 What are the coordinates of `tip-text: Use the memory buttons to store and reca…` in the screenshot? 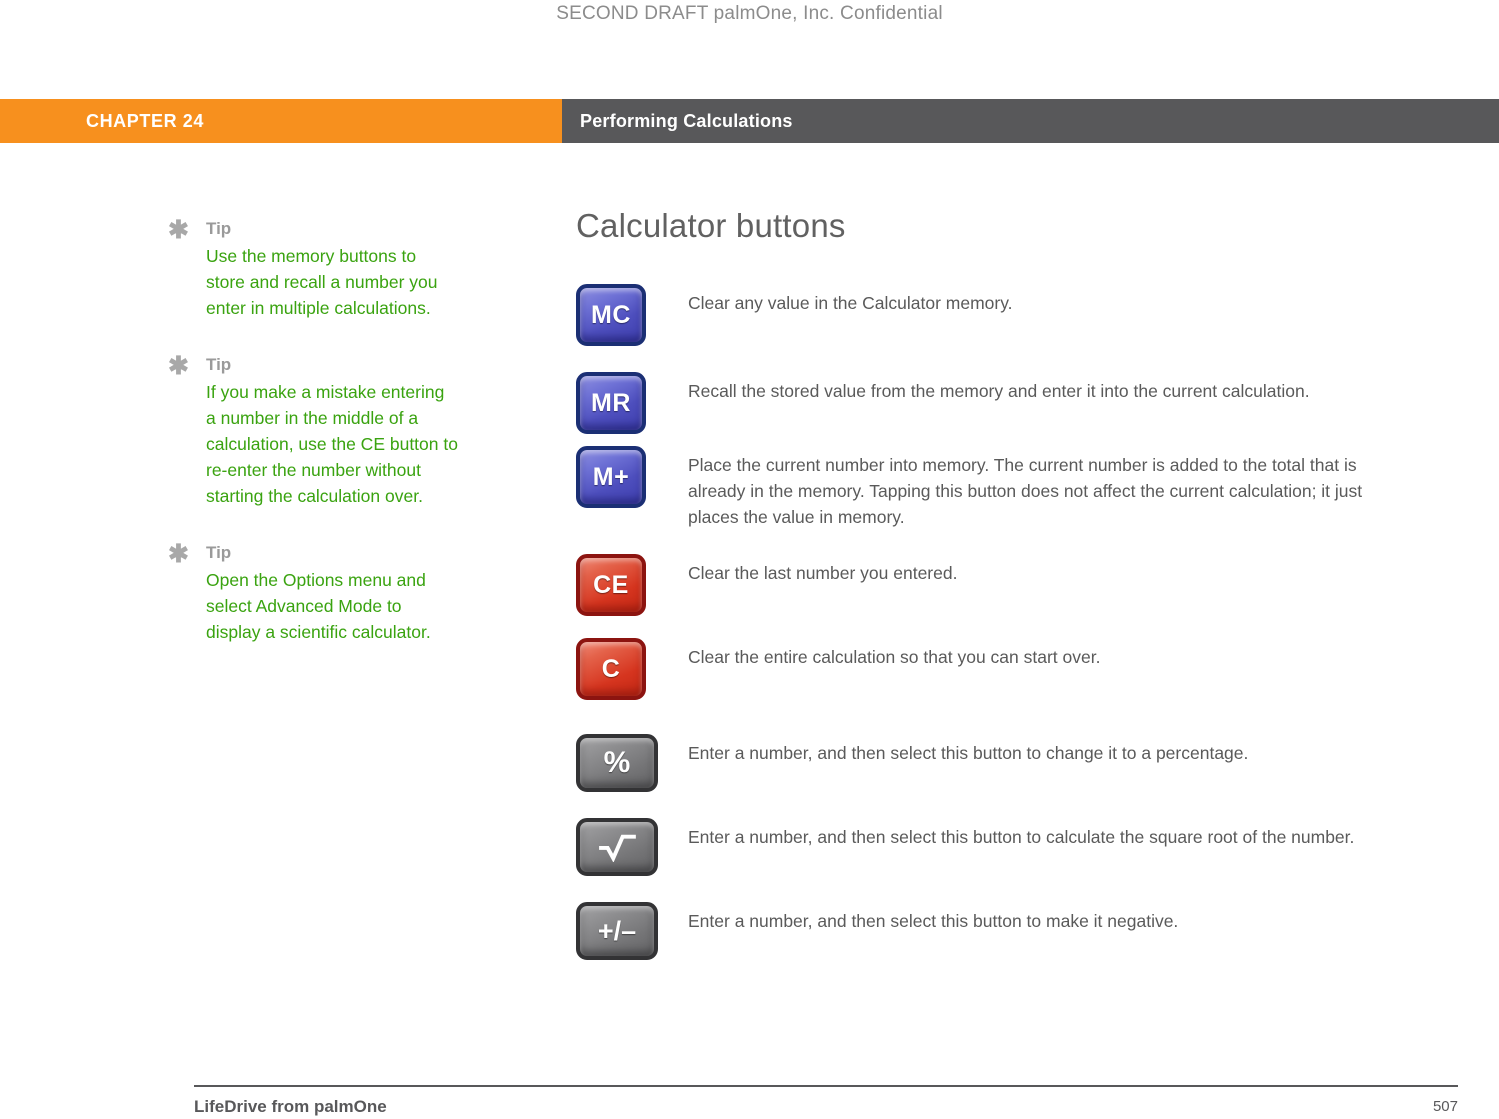 It's located at (322, 282).